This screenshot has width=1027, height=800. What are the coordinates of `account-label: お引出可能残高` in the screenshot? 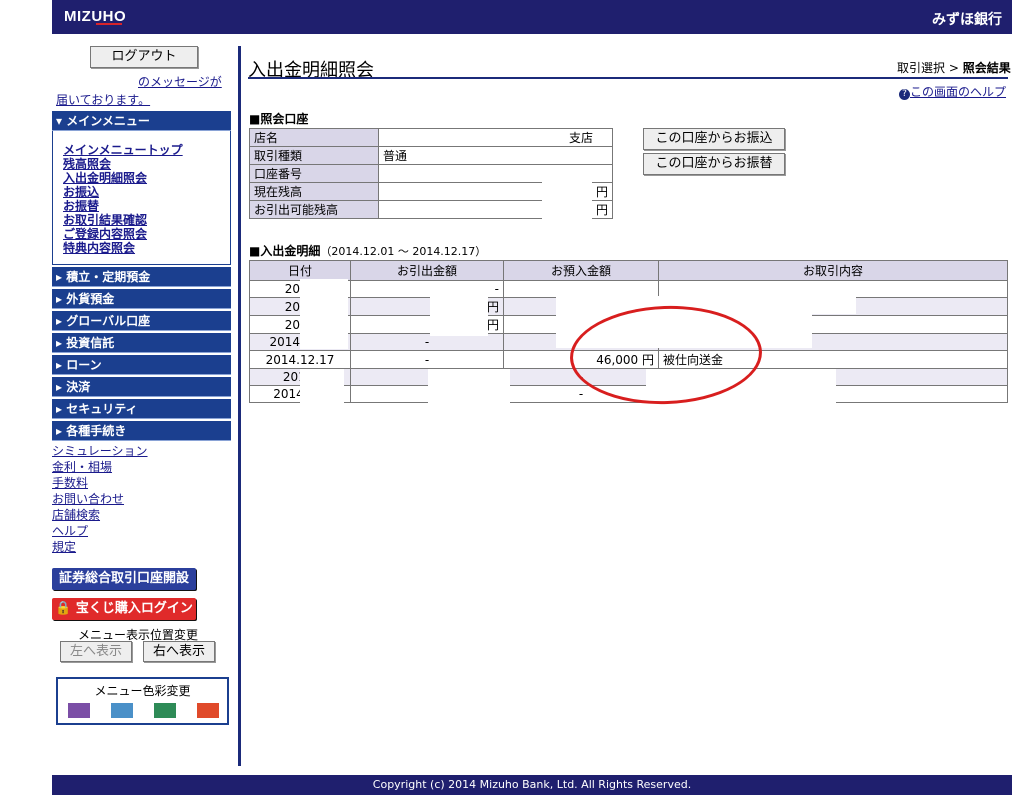 It's located at (314, 209).